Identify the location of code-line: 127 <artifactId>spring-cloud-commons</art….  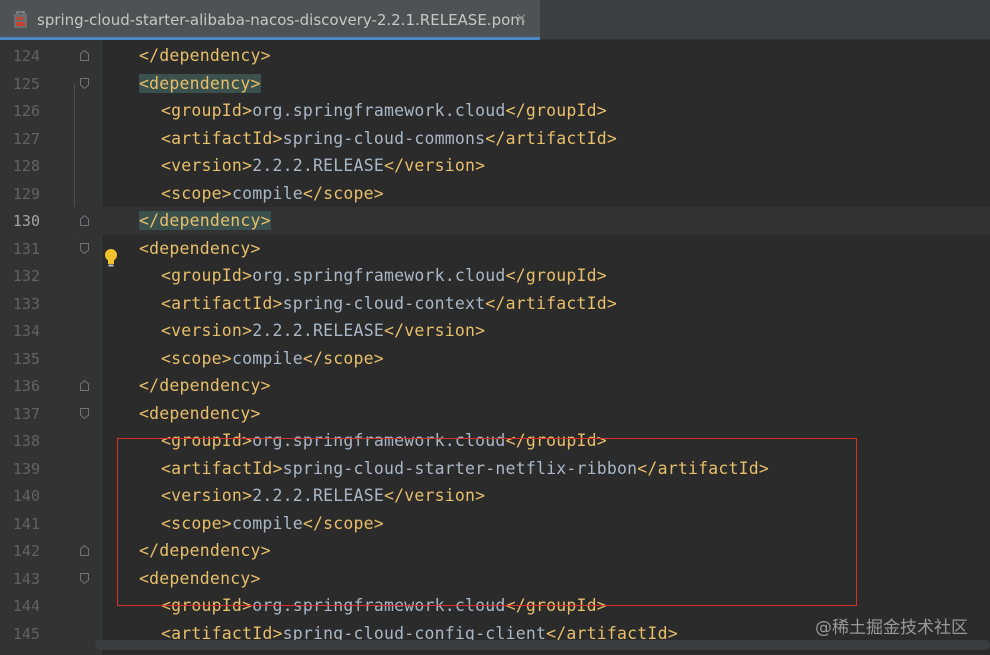
(495, 139).